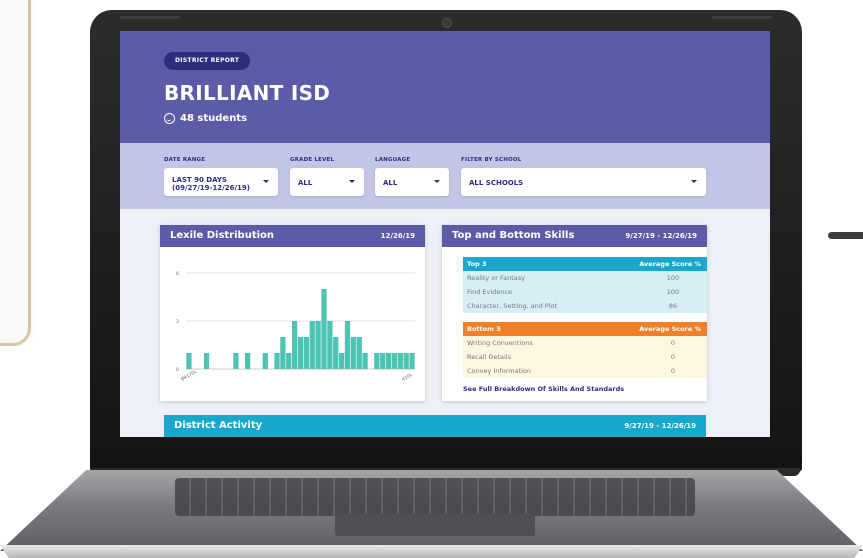 This screenshot has height=558, width=863. Describe the element at coordinates (327, 182) in the screenshot. I see `grade-level-select: ALL` at that location.